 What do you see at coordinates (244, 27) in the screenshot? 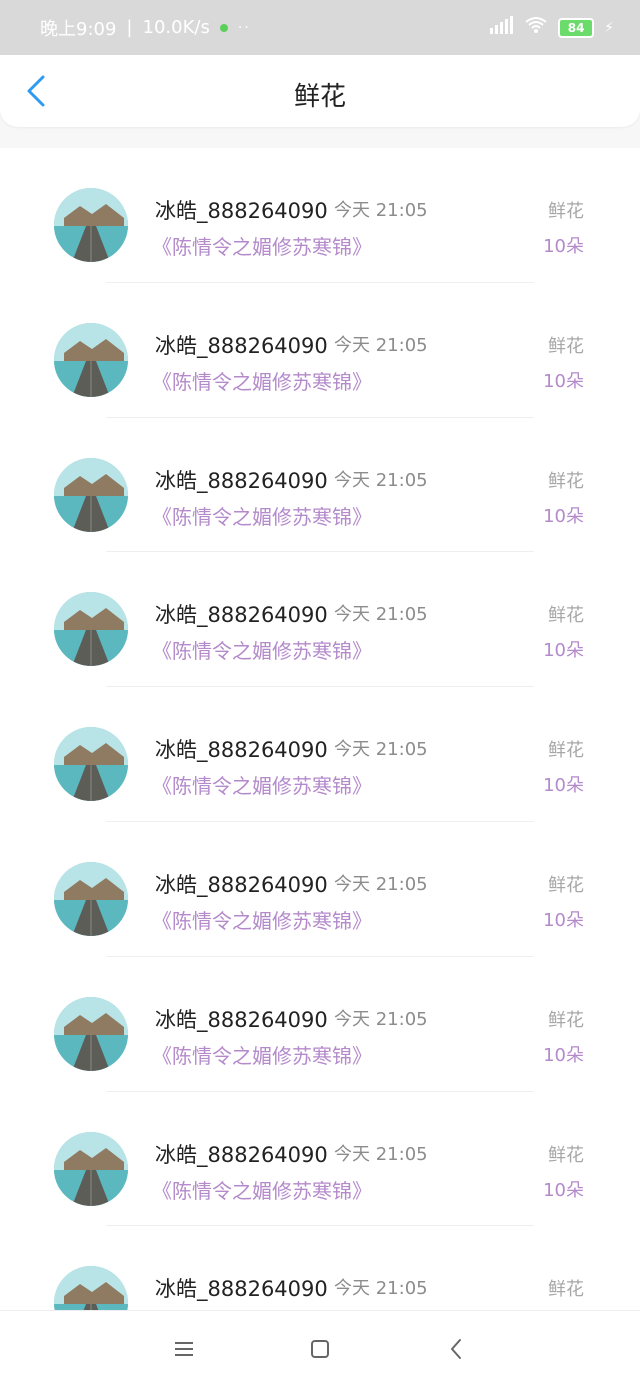
I see `more-dots: ··` at bounding box center [244, 27].